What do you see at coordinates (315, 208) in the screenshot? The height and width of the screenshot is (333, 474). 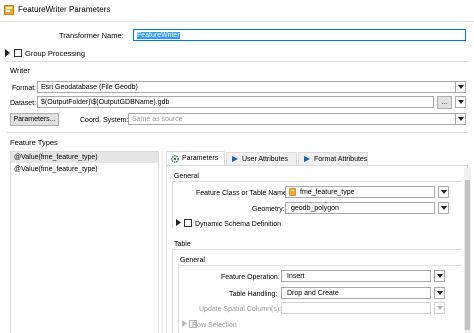 I see `geometry-value: geodb_polygon` at bounding box center [315, 208].